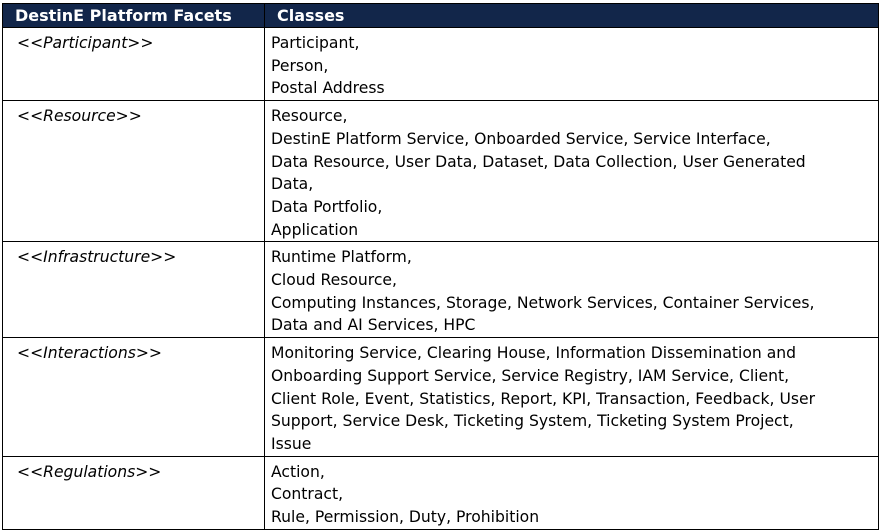  Describe the element at coordinates (315, 43) in the screenshot. I see `class-line: Participant,` at that location.